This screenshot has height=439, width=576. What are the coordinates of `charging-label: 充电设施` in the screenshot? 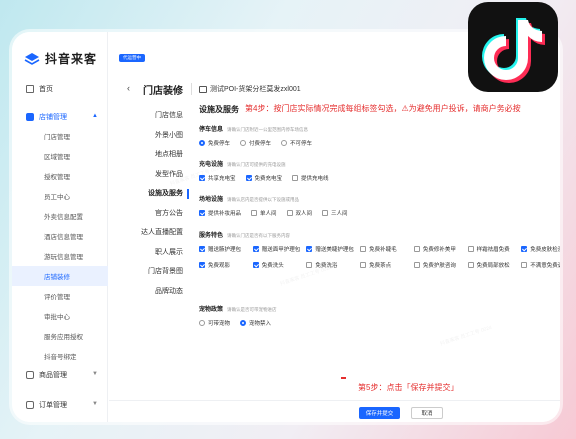 It's located at (211, 165).